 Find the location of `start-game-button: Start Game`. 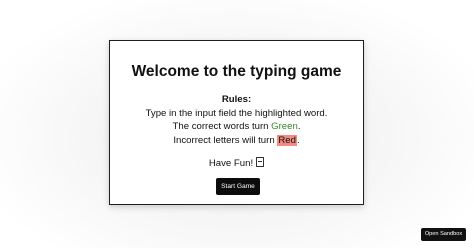

start-game-button: Start Game is located at coordinates (238, 186).